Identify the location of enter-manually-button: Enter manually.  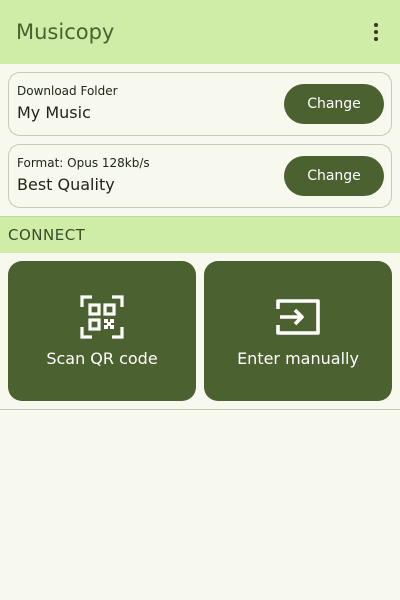
(298, 331).